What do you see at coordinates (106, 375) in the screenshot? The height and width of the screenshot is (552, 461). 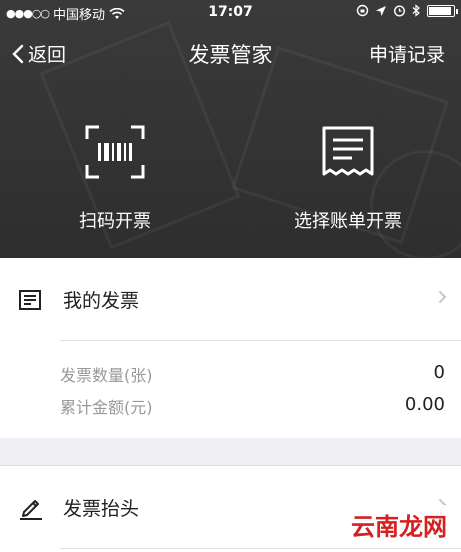 I see `invoice-count-label: 发票数量(张)` at bounding box center [106, 375].